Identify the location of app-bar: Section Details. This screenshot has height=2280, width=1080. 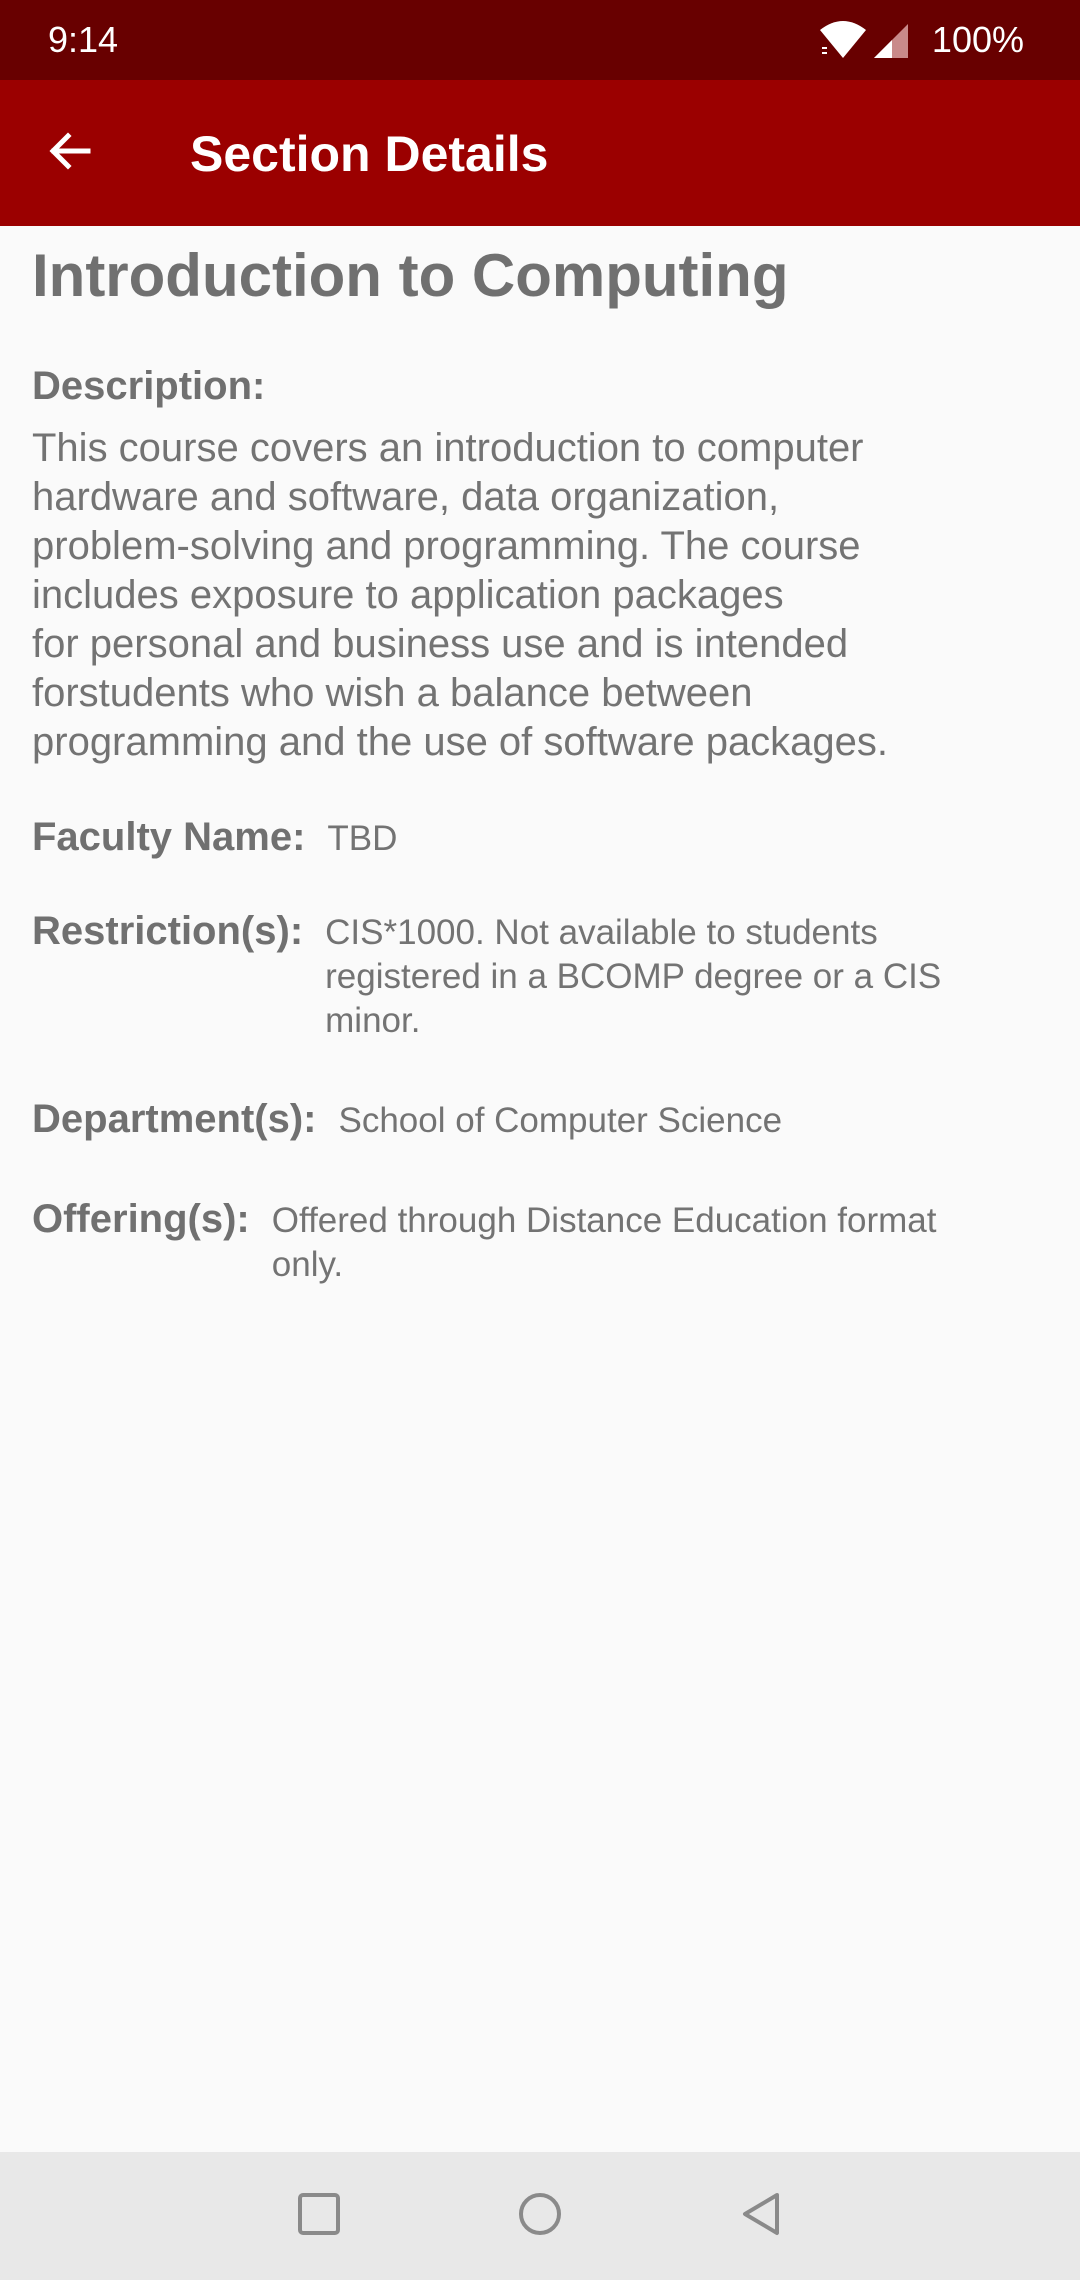
(540, 153).